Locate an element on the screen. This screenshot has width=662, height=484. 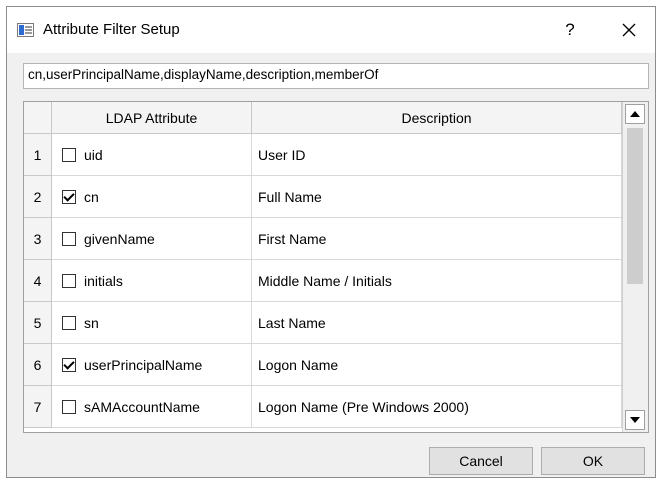
description-cell: Middle Name / Initials is located at coordinates (437, 281).